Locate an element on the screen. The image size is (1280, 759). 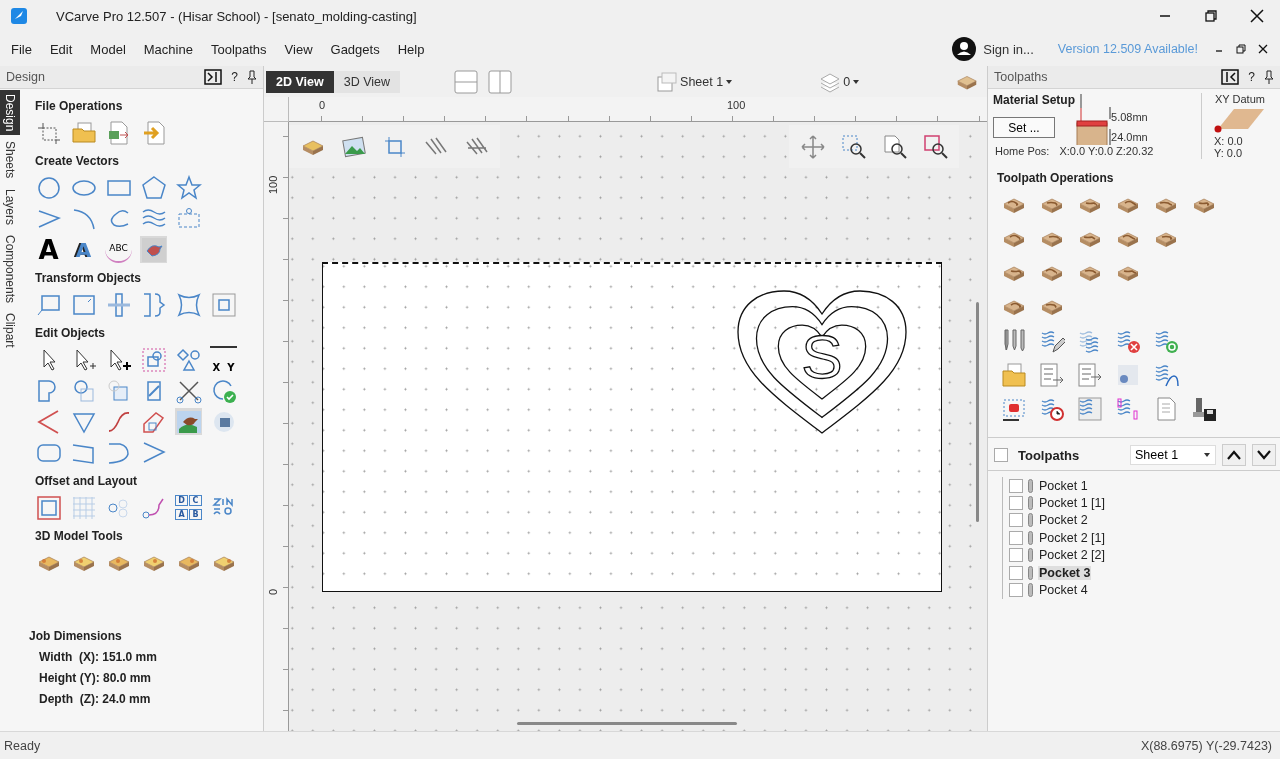
thickness-value: 24.0mn is located at coordinates (1129, 137).